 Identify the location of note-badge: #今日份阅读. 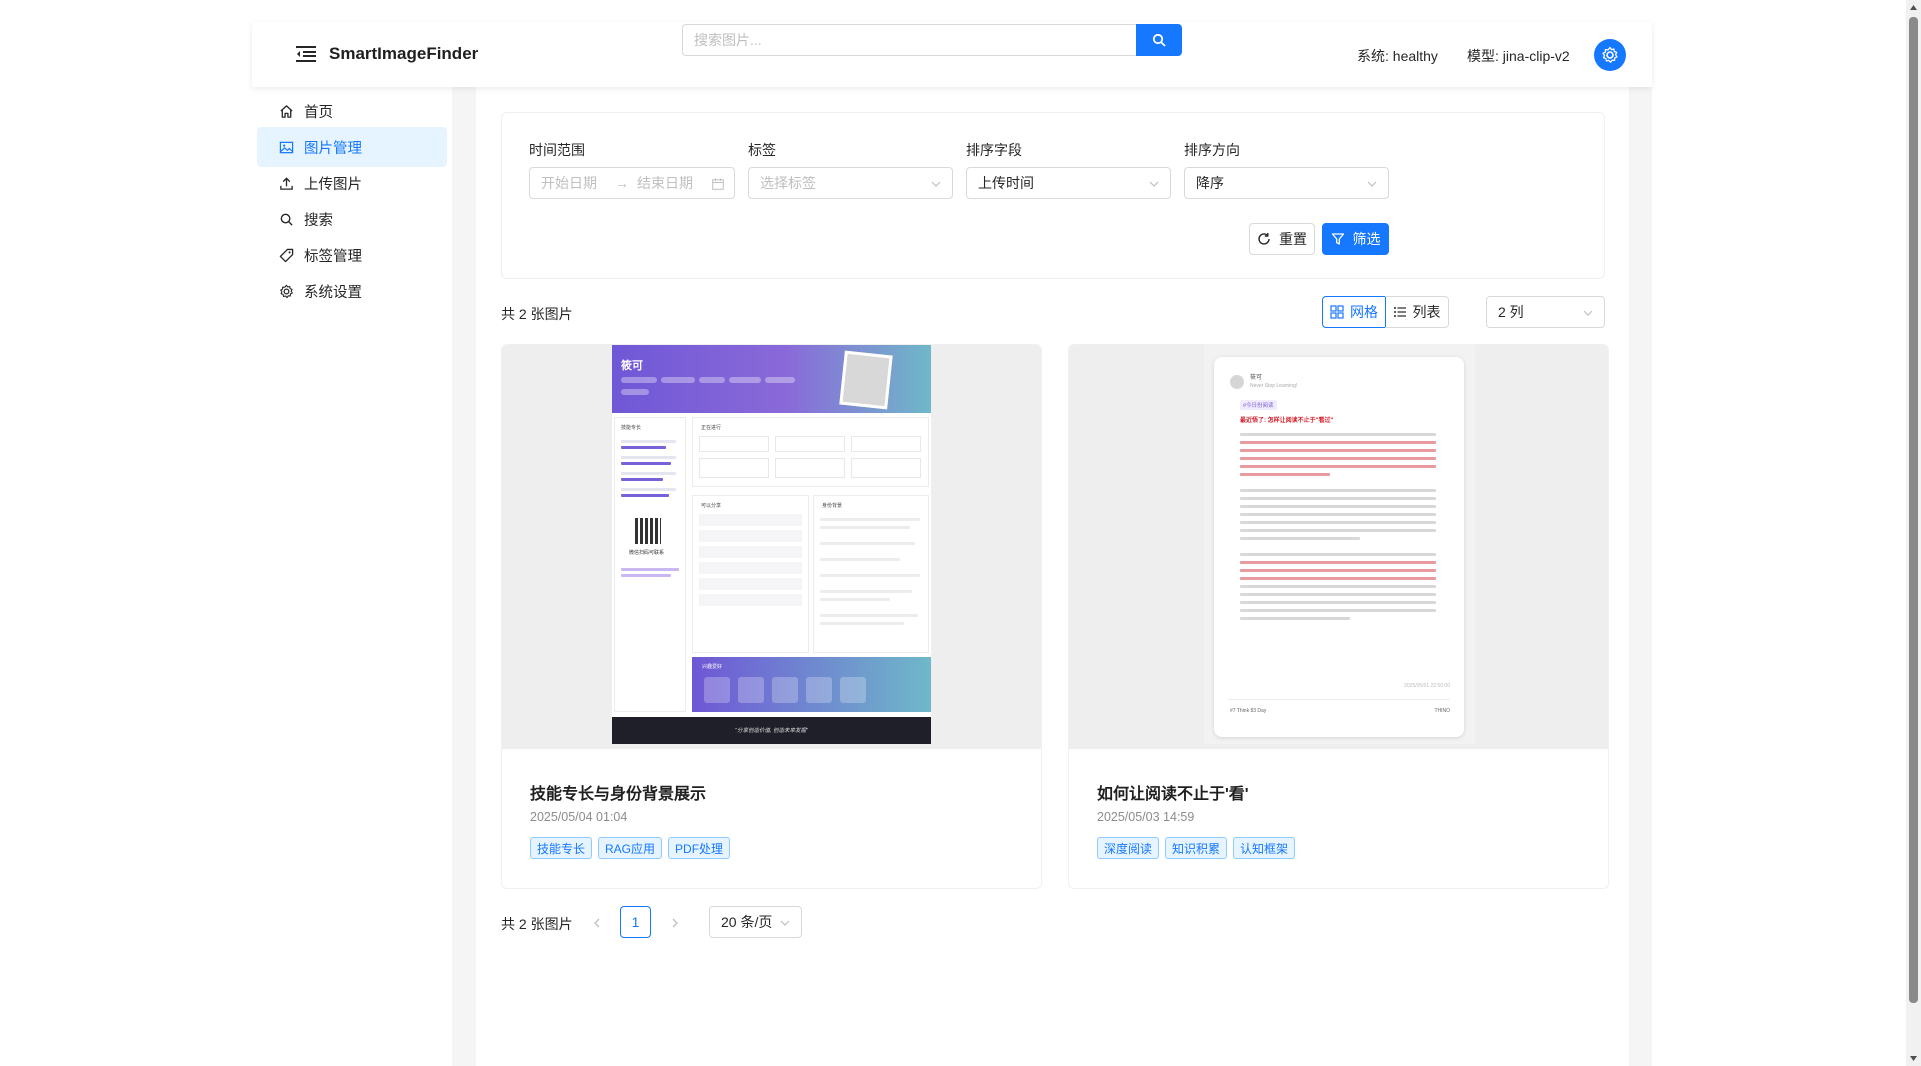
(1258, 405).